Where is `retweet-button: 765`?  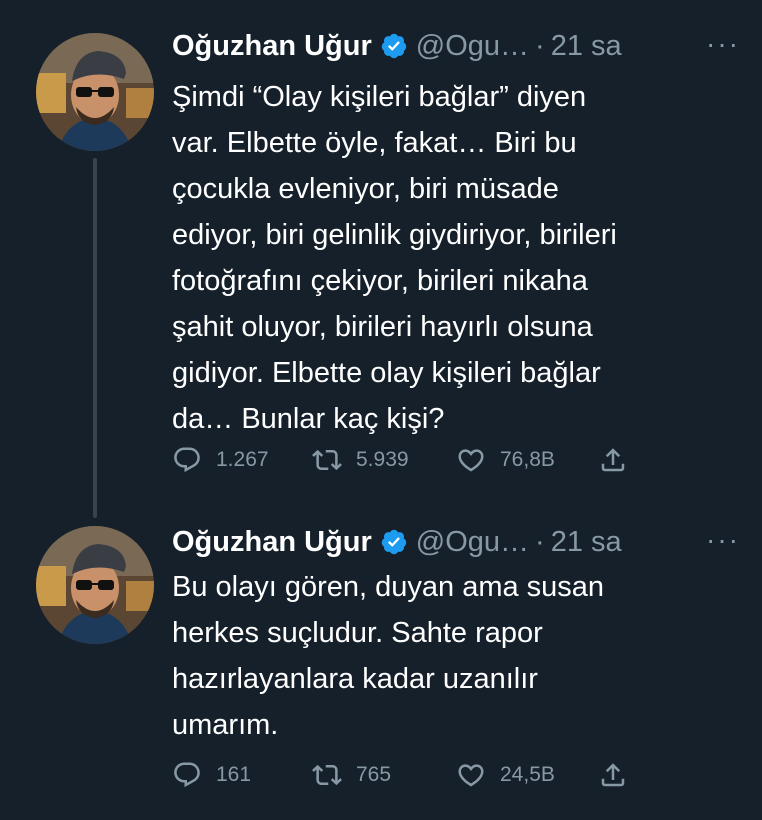
retweet-button: 765 is located at coordinates (351, 775).